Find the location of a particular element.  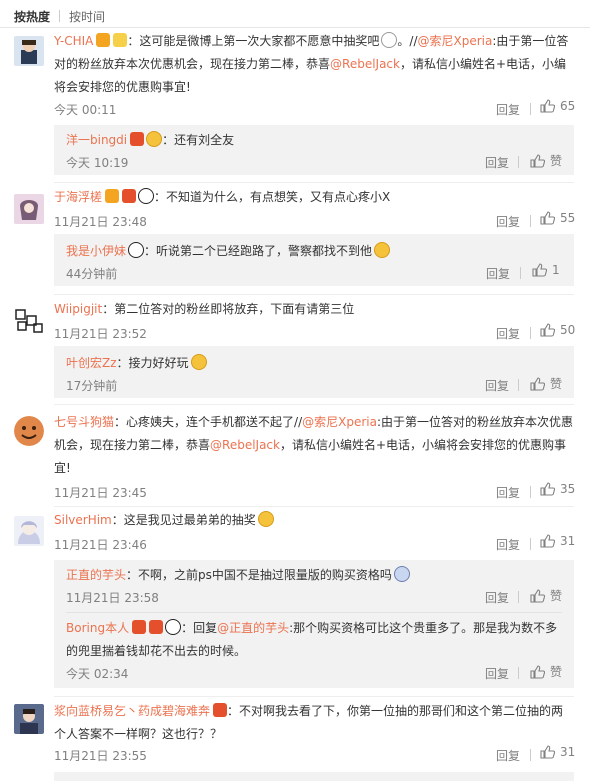

sweat-emoji-icon is located at coordinates (382, 250).